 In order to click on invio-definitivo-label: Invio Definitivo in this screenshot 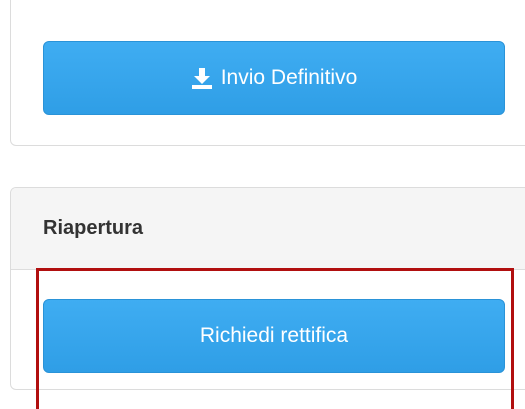, I will do `click(289, 77)`.